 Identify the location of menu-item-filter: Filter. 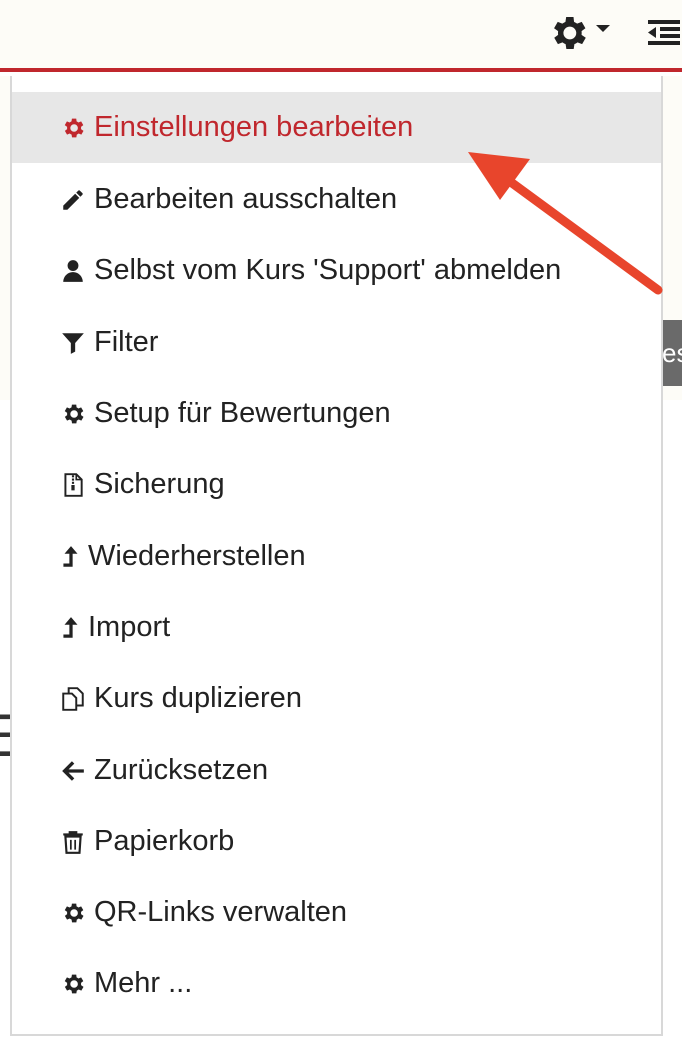
(336, 342).